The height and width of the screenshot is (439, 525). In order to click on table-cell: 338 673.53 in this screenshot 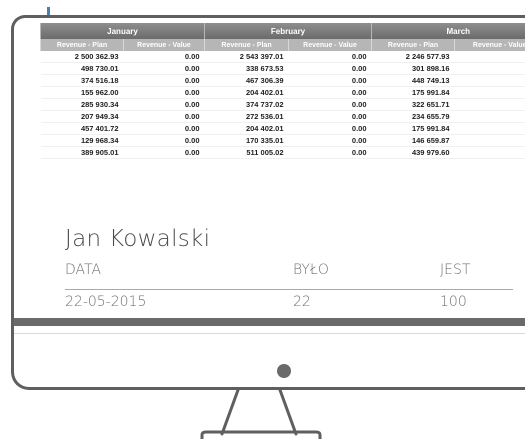, I will do `click(246, 68)`.